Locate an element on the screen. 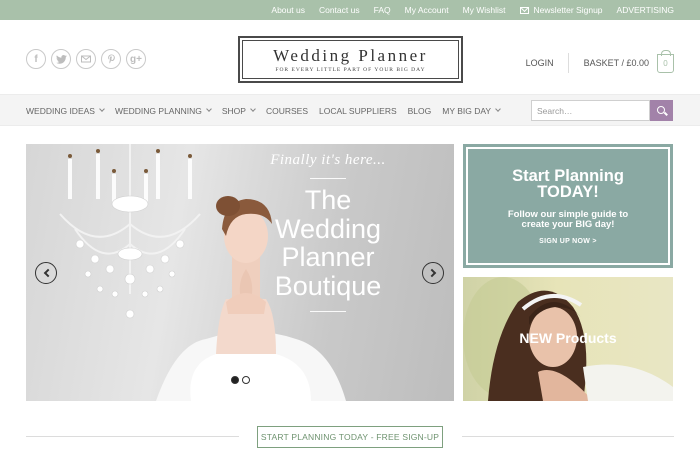 The height and width of the screenshot is (453, 700). nav-item-courses: COURSES is located at coordinates (287, 111).